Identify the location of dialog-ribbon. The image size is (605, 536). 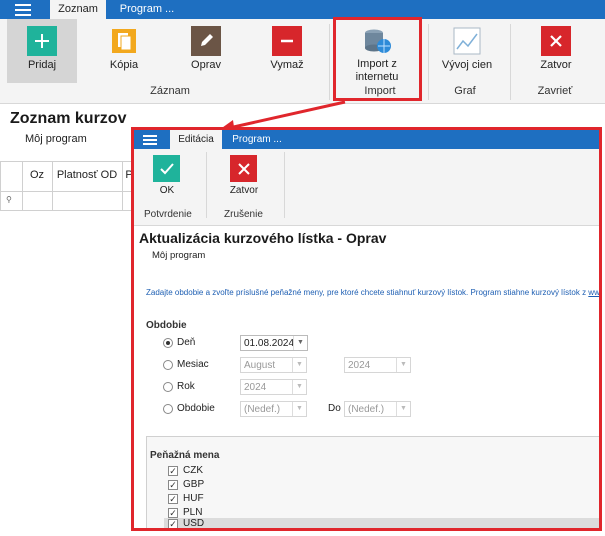
(366, 187).